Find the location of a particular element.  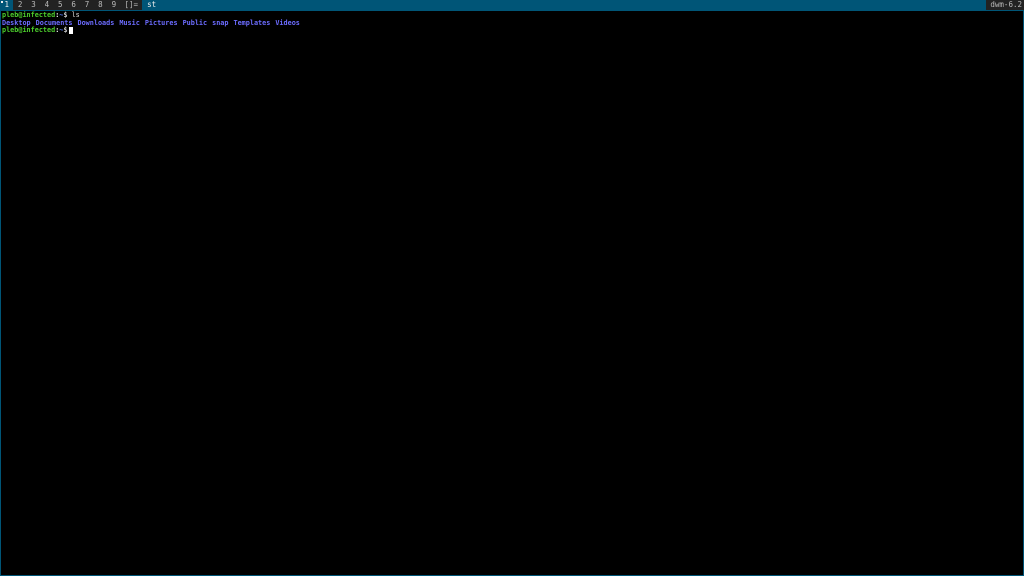

dir-entry: Pictures is located at coordinates (161, 22).